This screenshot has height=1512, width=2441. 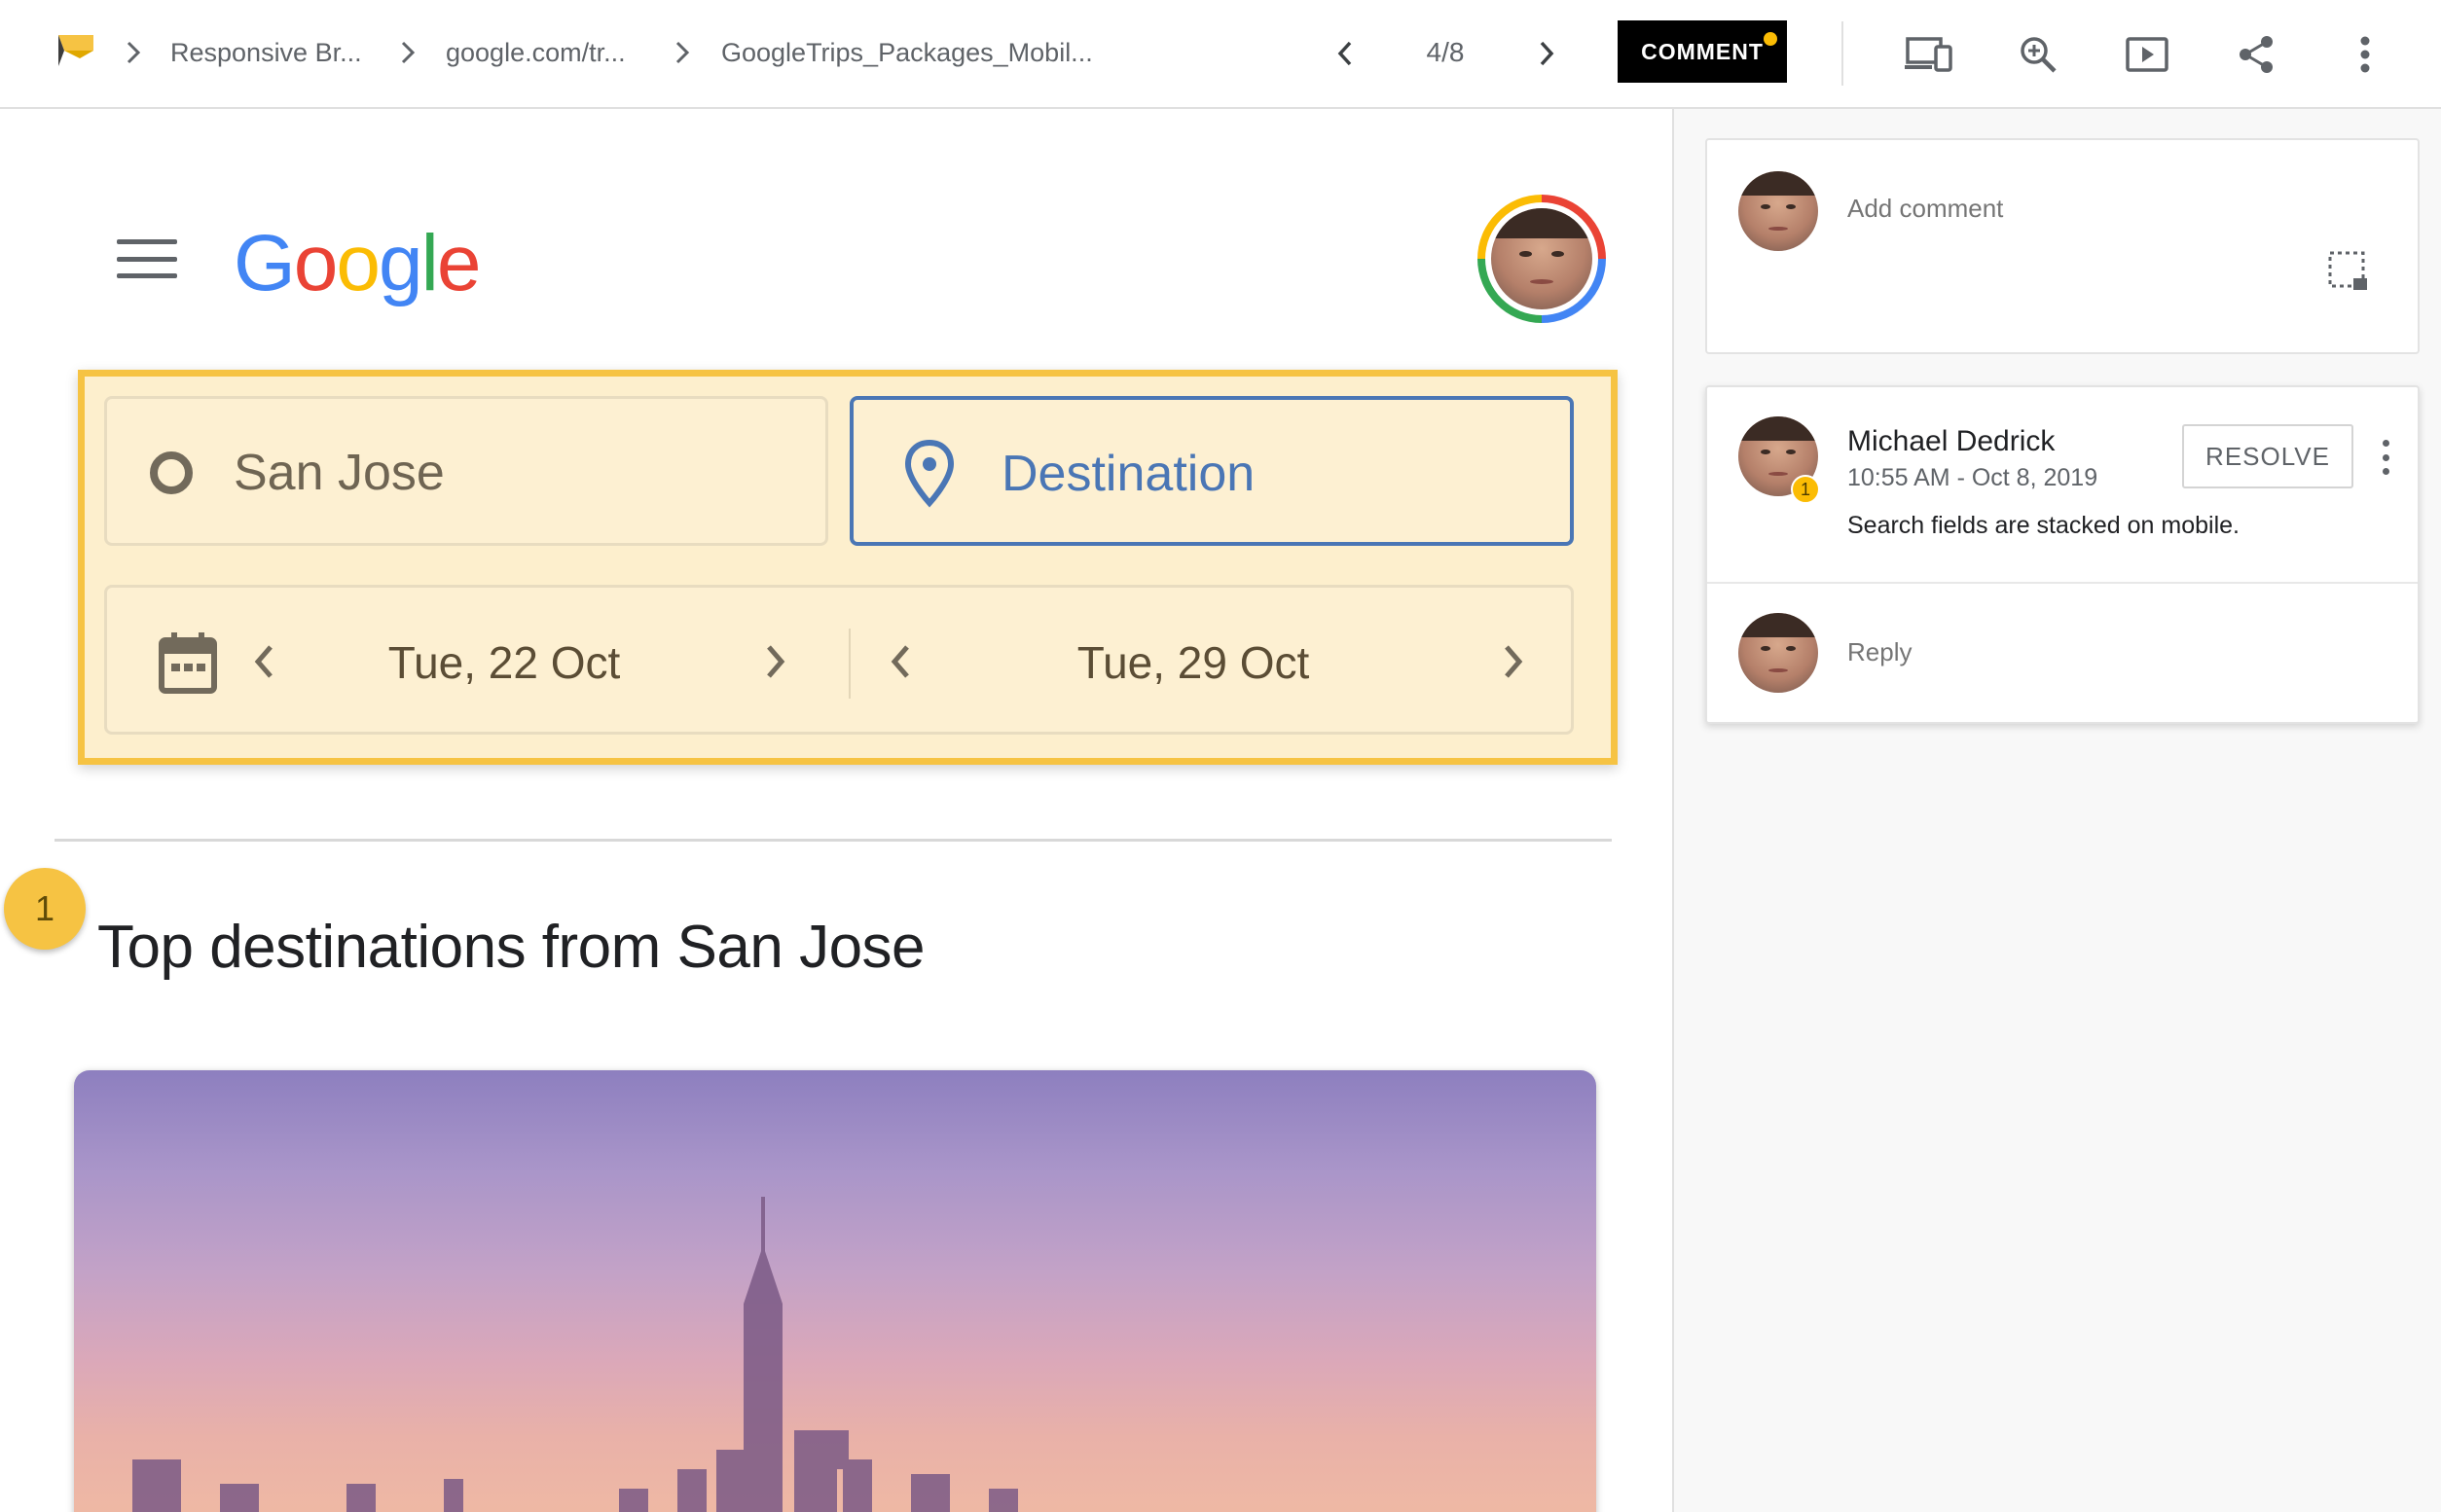 What do you see at coordinates (188, 663) in the screenshot?
I see `calendar-icon` at bounding box center [188, 663].